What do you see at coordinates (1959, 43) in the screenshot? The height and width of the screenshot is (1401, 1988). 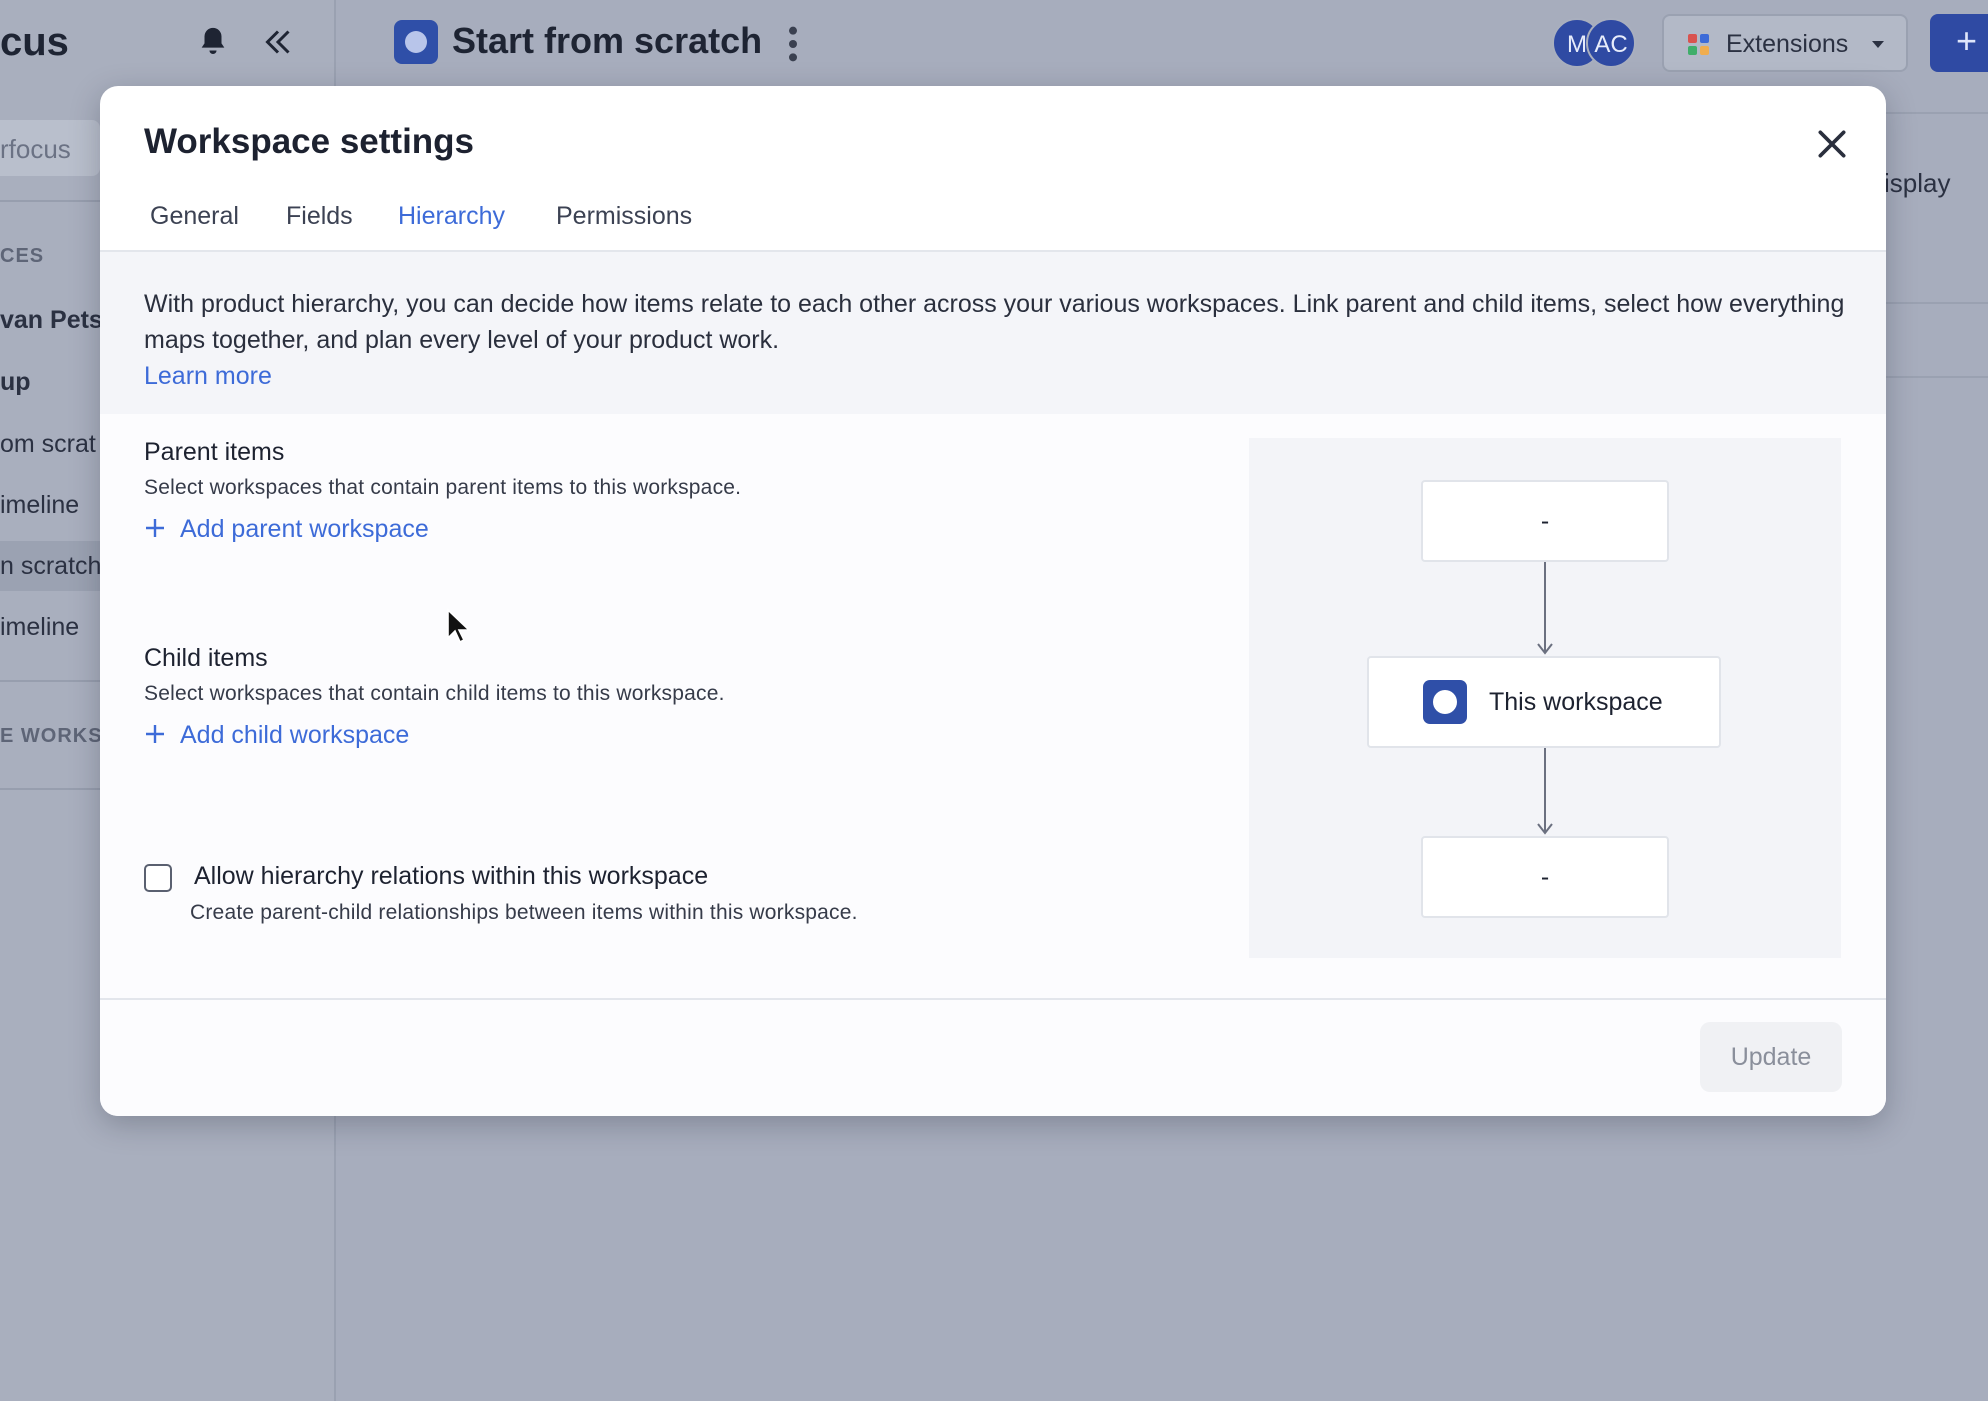 I see `add-button: +` at bounding box center [1959, 43].